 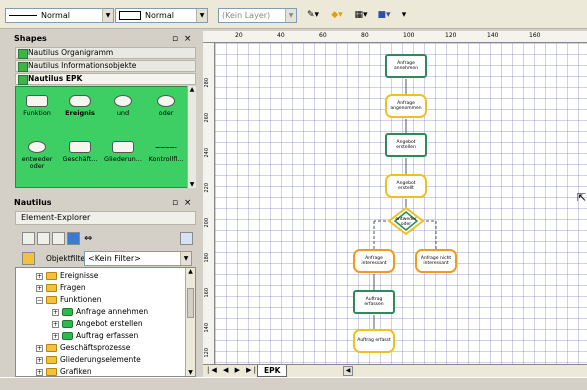 I want to click on shadow-button: ▦▾, so click(x=361, y=15).